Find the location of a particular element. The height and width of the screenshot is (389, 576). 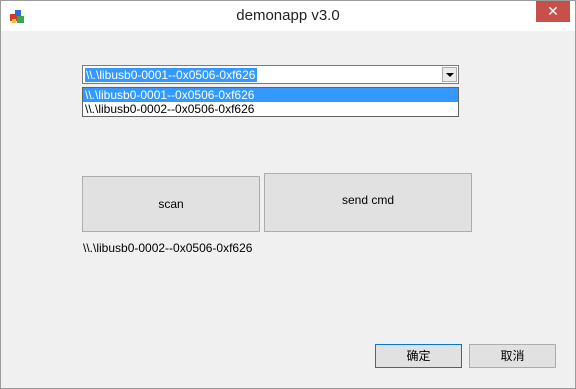

close-button: ✕ is located at coordinates (553, 11).